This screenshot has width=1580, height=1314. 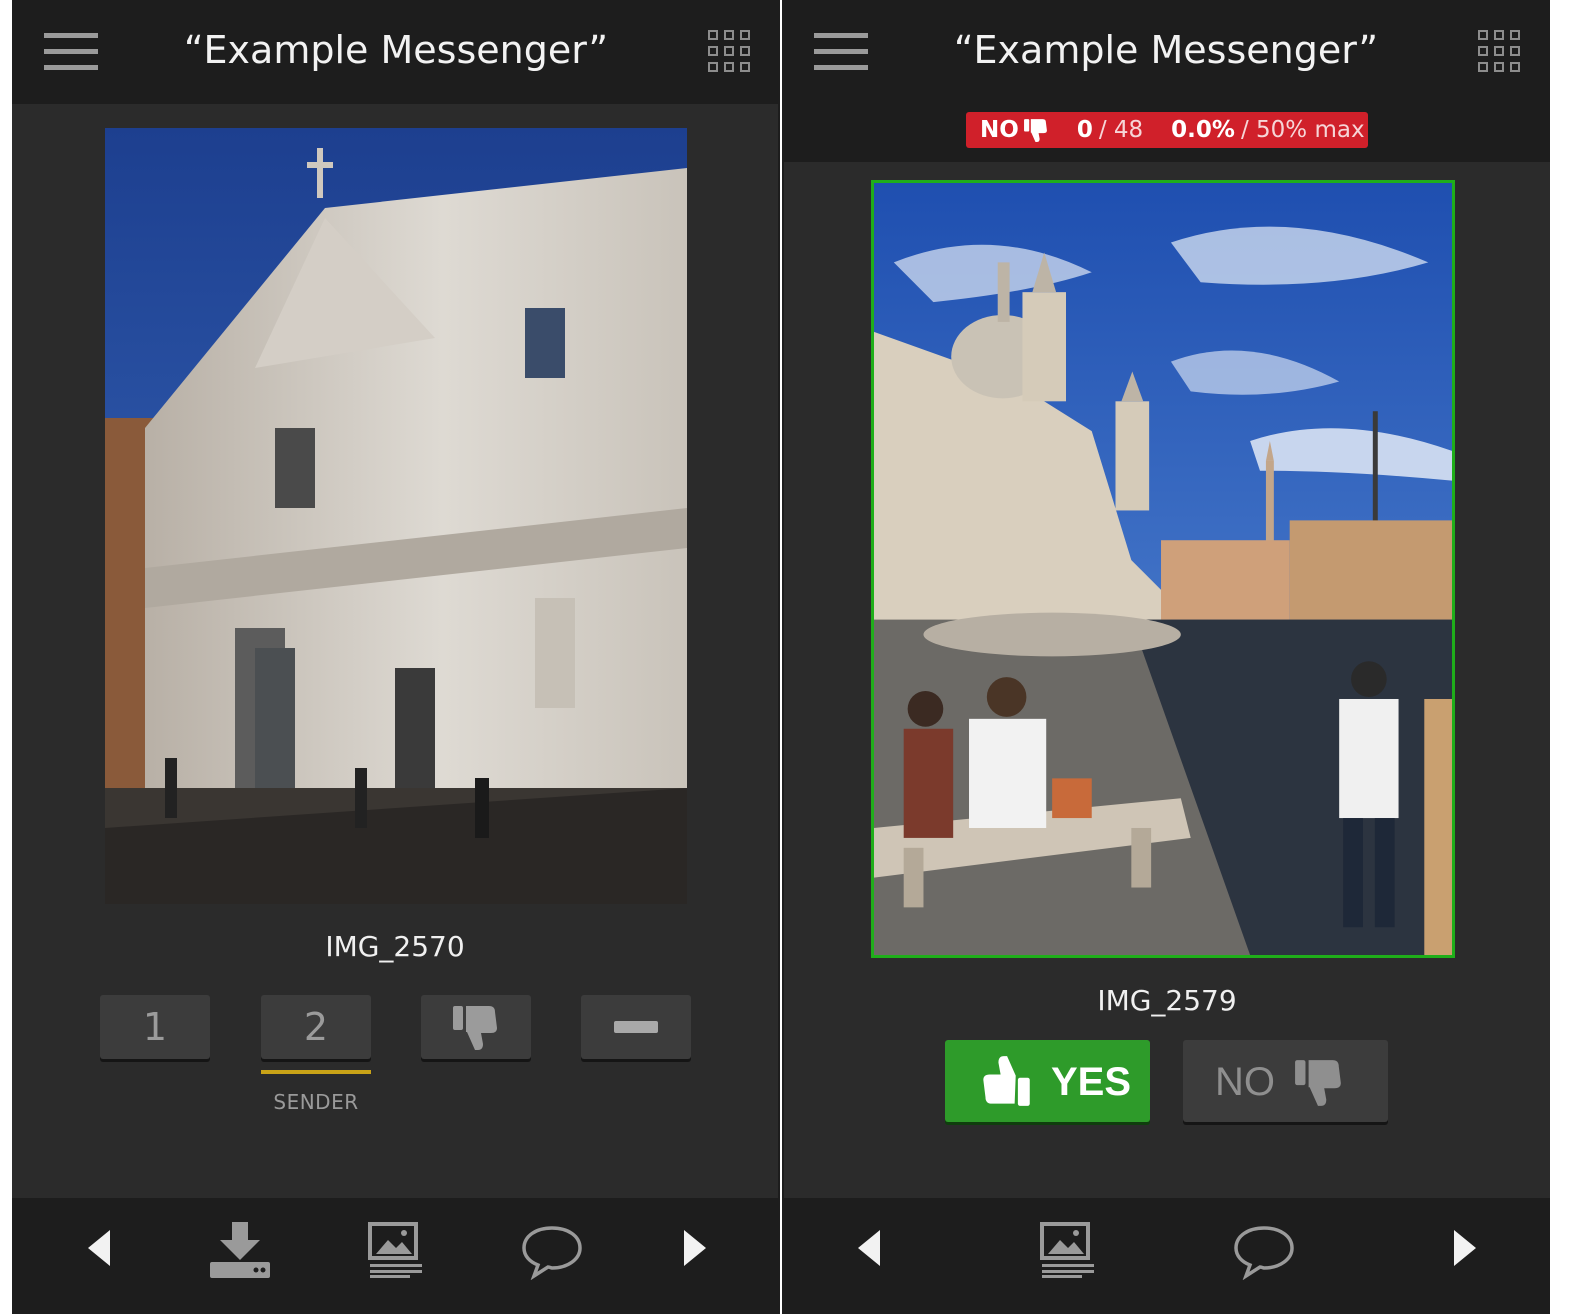 I want to click on download-icon, so click(x=240, y=1250).